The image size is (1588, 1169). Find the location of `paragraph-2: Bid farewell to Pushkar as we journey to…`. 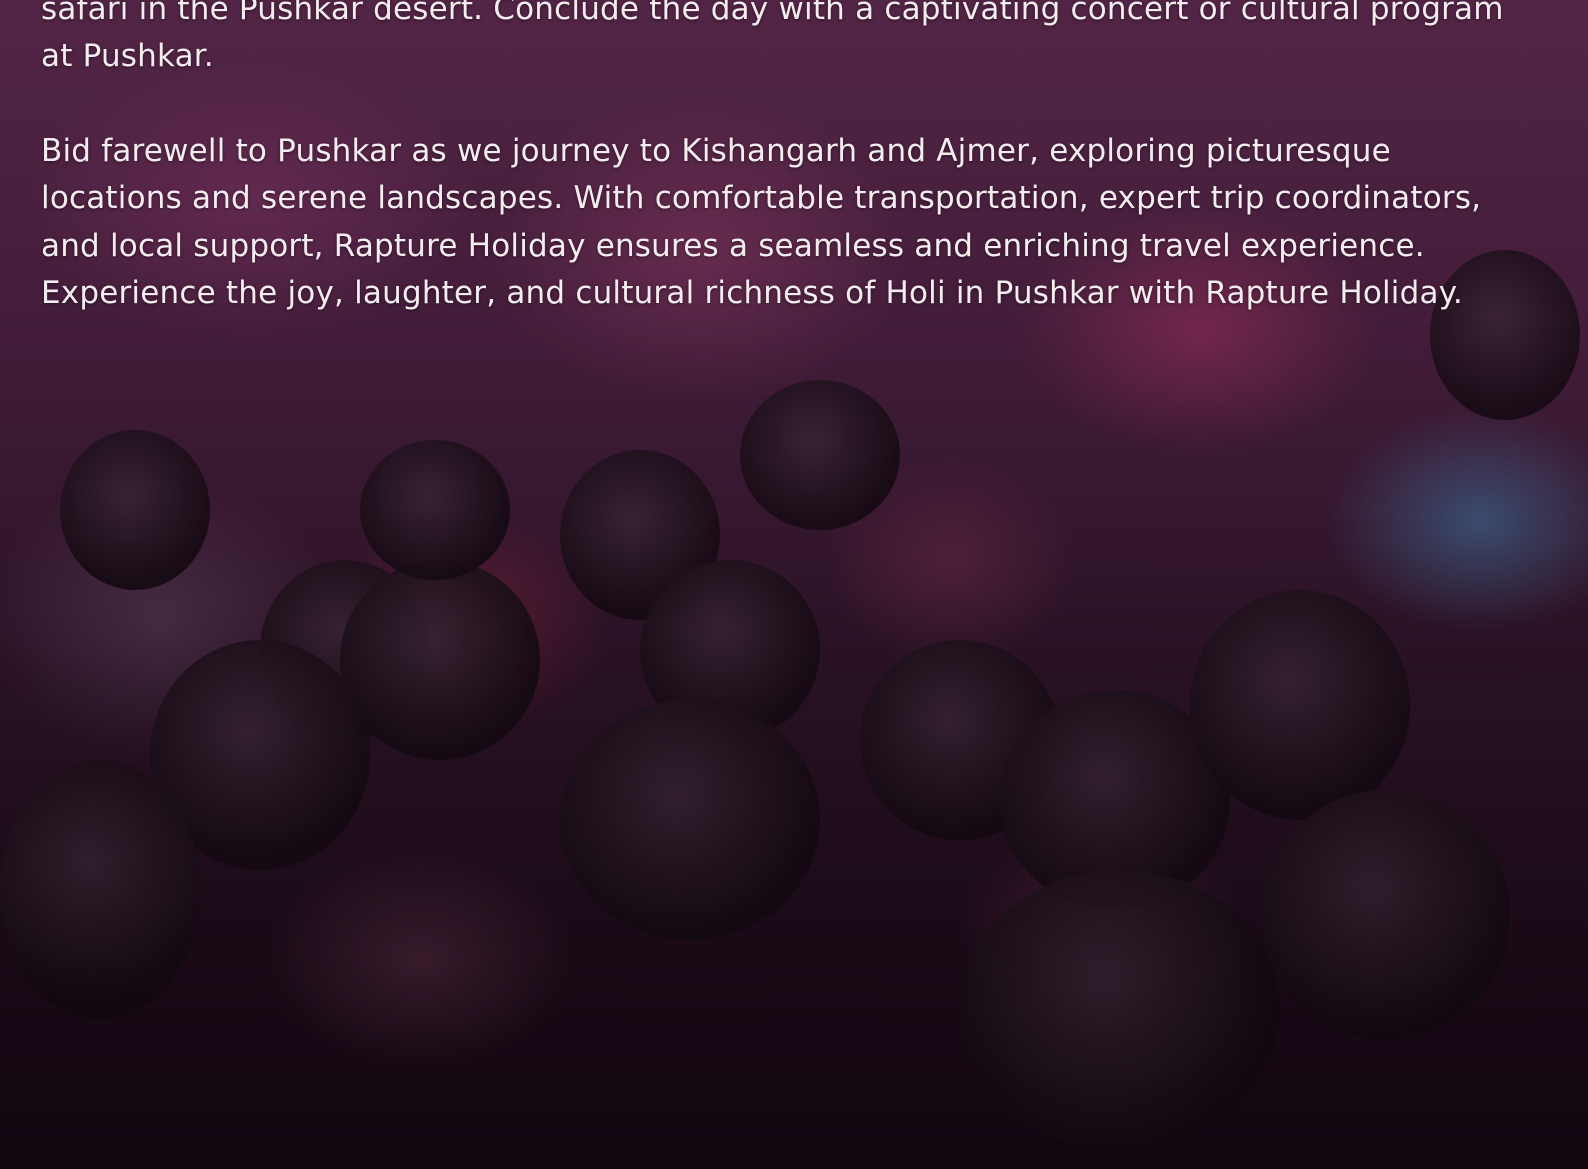

paragraph-2: Bid farewell to Pushkar as we journey to… is located at coordinates (761, 198).